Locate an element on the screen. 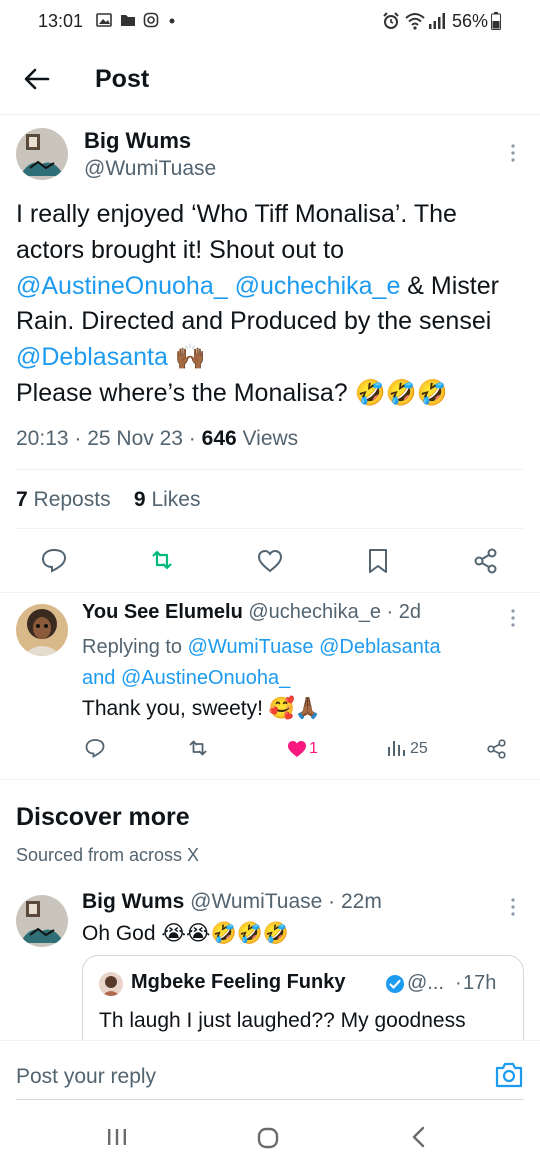 The width and height of the screenshot is (540, 1170). like-count: 1 is located at coordinates (313, 748).